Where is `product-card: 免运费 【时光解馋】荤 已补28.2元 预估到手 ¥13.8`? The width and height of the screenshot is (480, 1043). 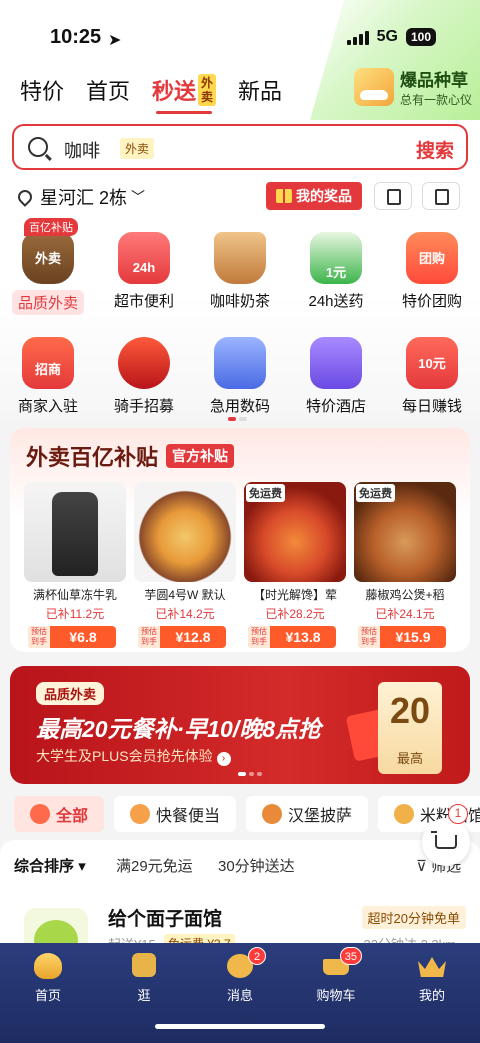 product-card: 免运费 【时光解馋】荤 已补28.2元 预估到手 ¥13.8 is located at coordinates (295, 565).